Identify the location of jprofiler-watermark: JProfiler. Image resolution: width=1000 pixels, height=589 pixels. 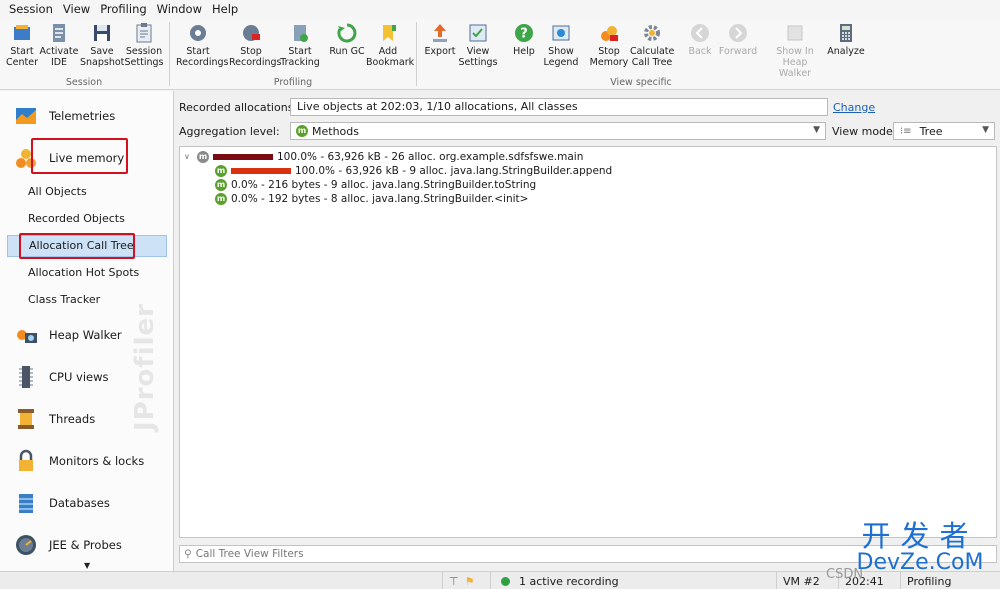
(145, 366).